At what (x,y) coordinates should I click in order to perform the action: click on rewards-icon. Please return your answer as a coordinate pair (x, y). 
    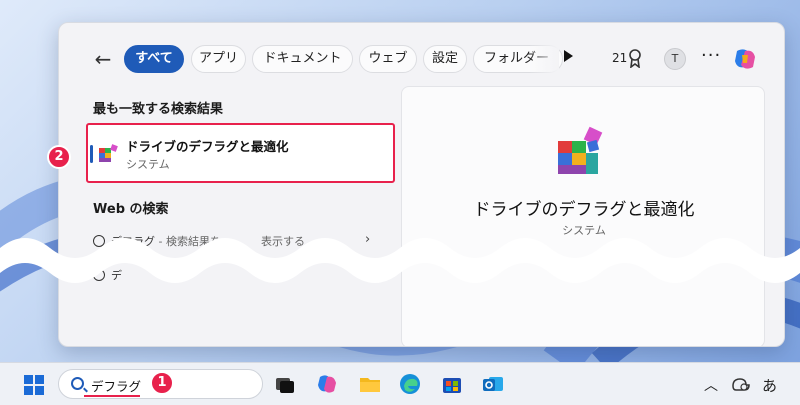
    Looking at the image, I should click on (635, 58).